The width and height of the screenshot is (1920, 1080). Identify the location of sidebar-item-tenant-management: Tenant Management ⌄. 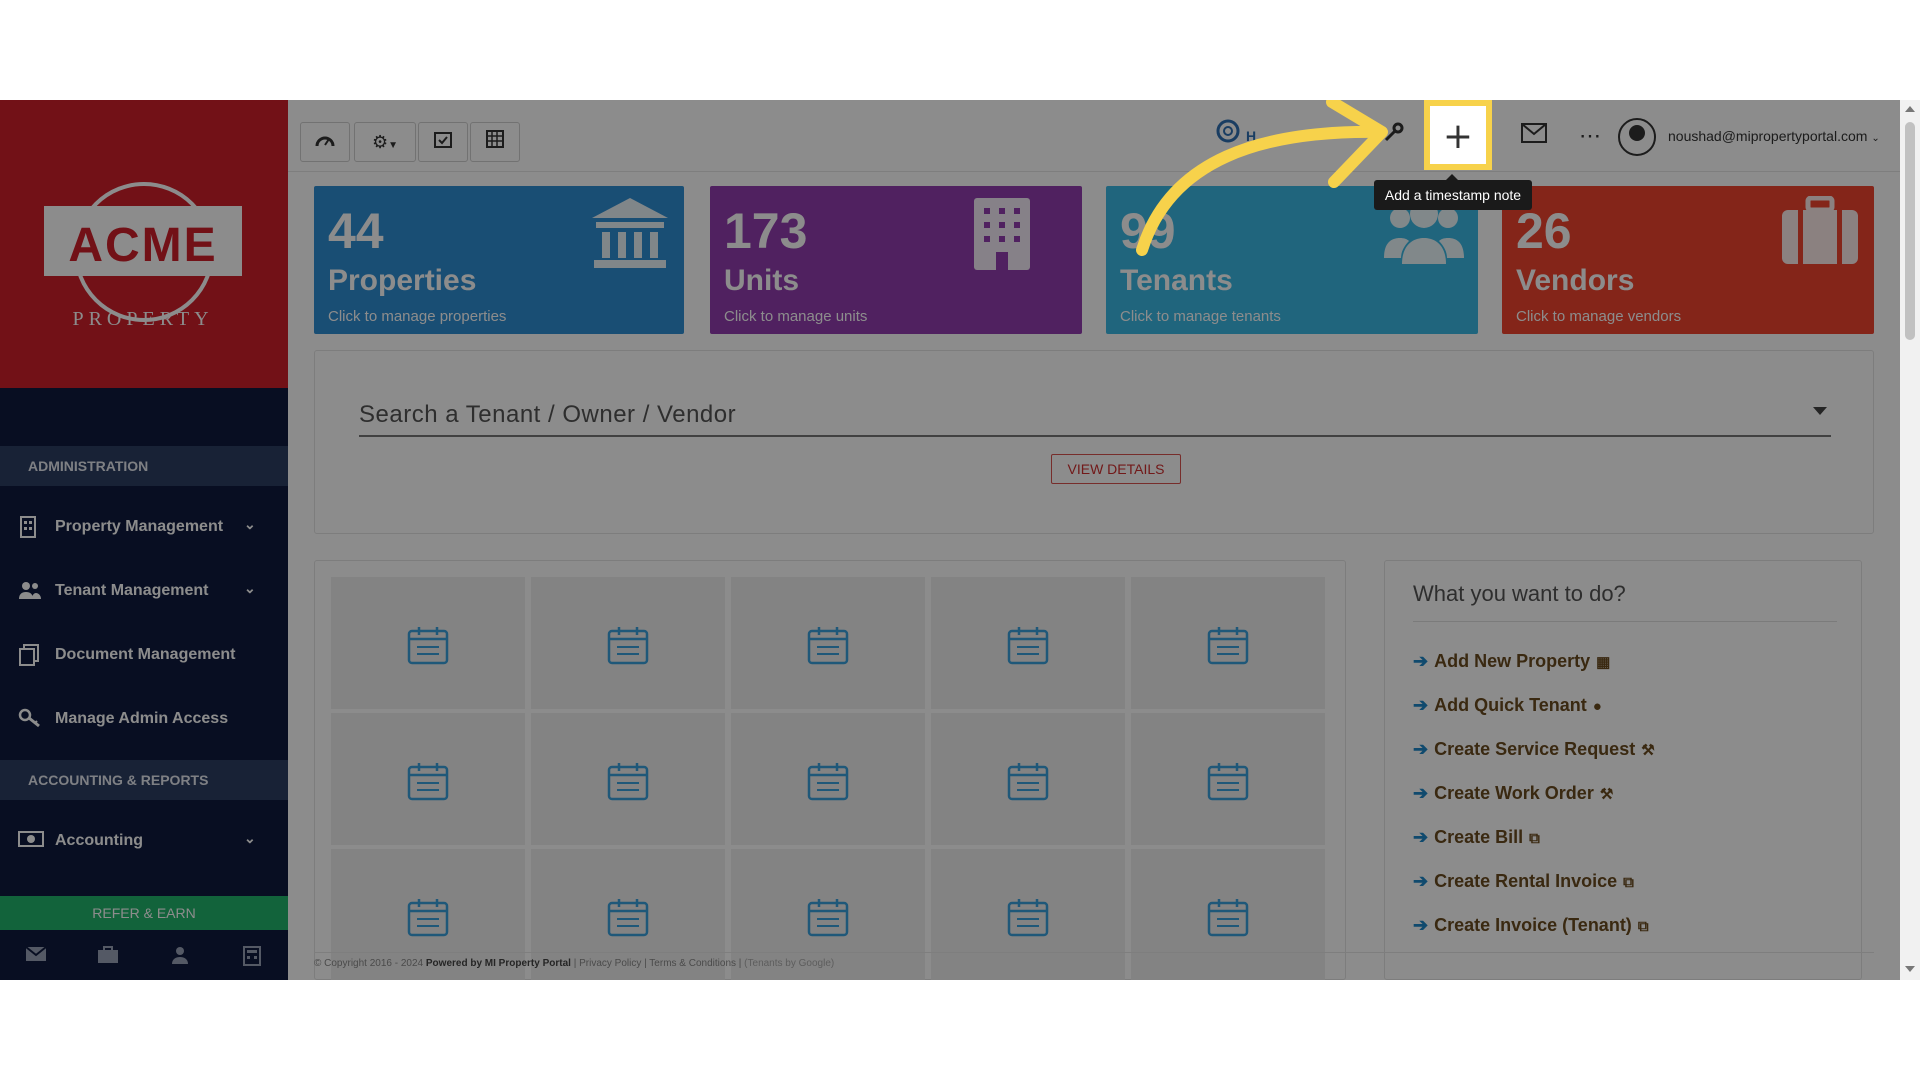
(144, 590).